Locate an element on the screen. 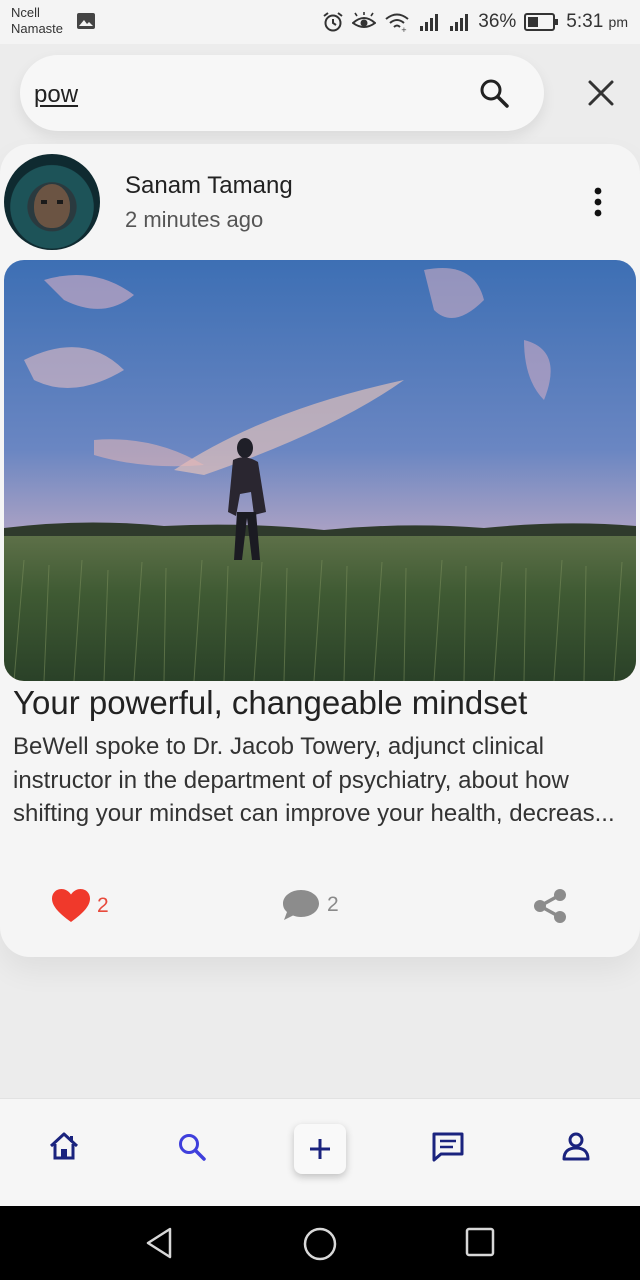 This screenshot has width=640, height=1280. search-icon is located at coordinates (494, 93).